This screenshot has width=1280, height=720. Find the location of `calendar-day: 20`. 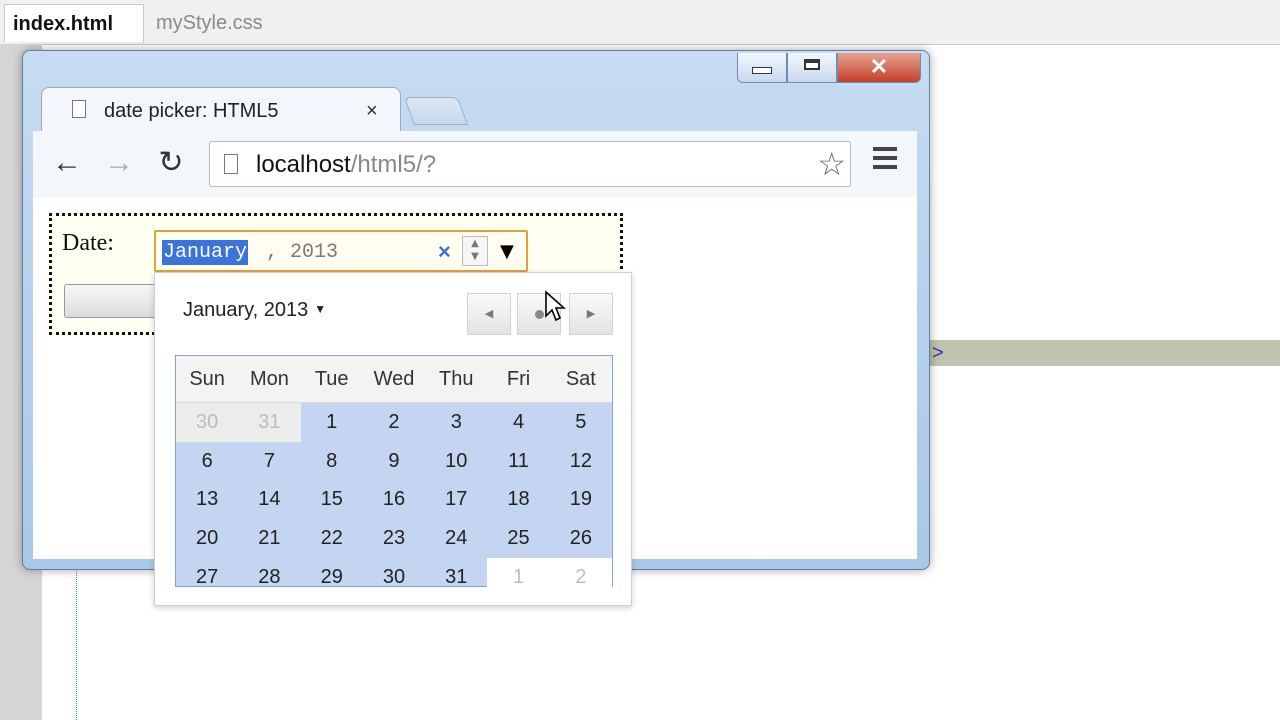

calendar-day: 20 is located at coordinates (207, 538).